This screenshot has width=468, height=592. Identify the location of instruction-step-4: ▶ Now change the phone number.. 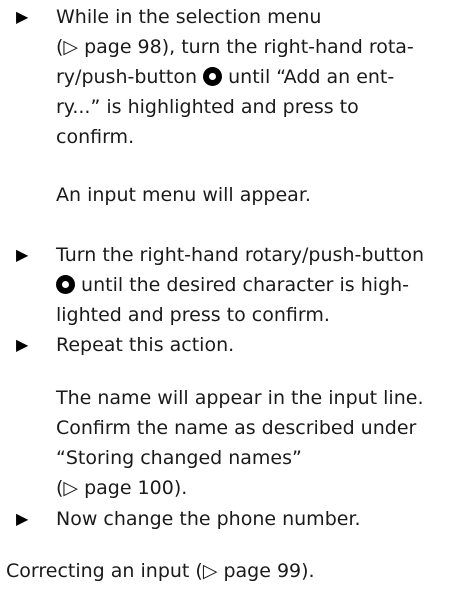
(234, 519).